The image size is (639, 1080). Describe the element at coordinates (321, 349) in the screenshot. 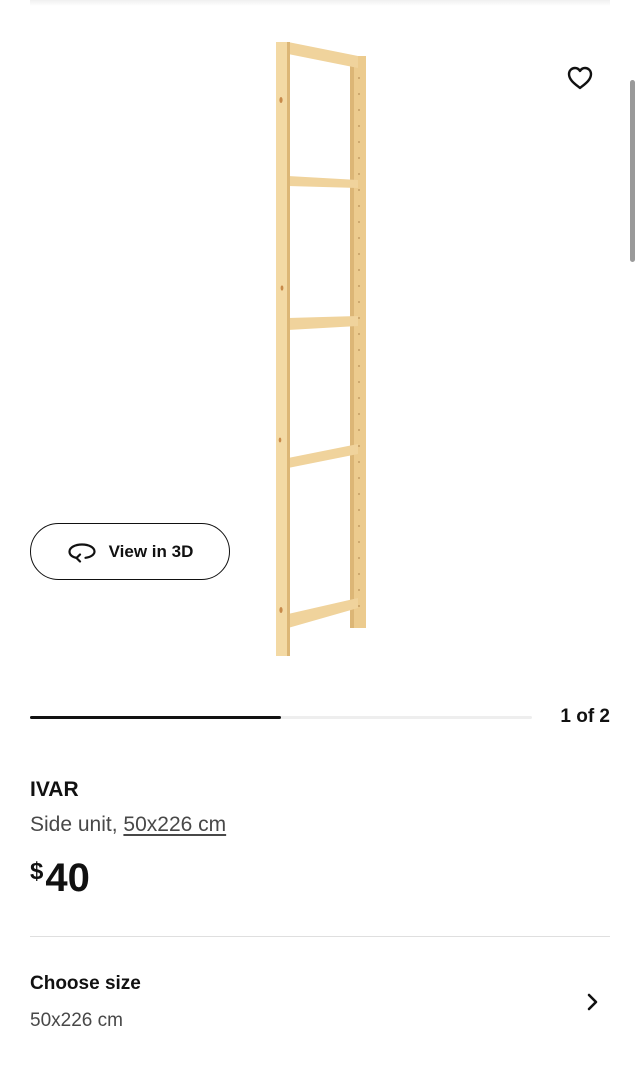

I see `product-image` at that location.